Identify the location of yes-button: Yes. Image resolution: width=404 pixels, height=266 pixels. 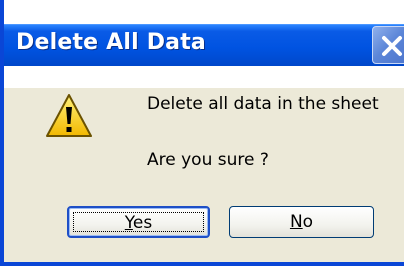
(138, 222).